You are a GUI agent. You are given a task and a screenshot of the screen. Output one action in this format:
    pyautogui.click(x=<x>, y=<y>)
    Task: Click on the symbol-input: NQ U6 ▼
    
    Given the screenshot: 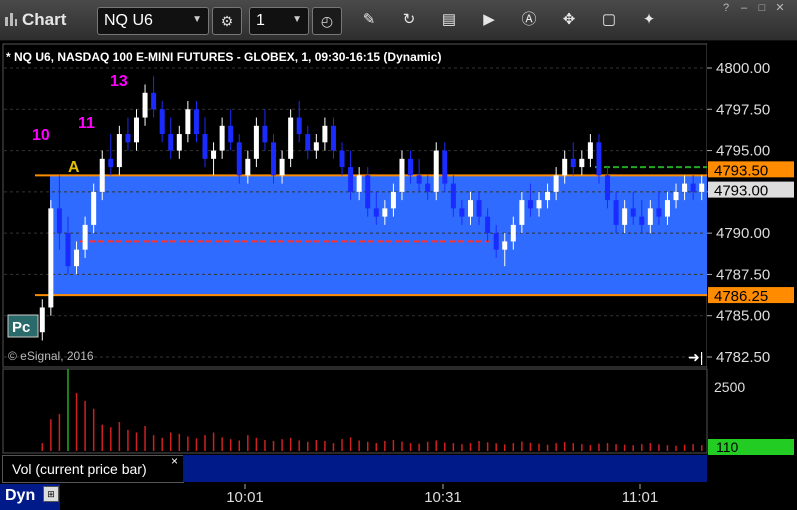 What is the action you would take?
    pyautogui.click(x=153, y=21)
    